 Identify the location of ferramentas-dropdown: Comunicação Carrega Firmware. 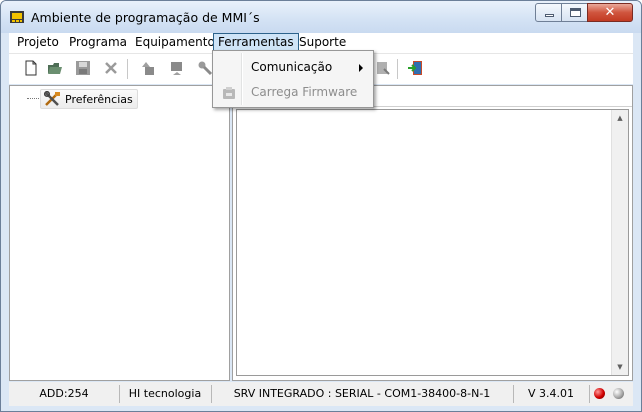
(293, 79).